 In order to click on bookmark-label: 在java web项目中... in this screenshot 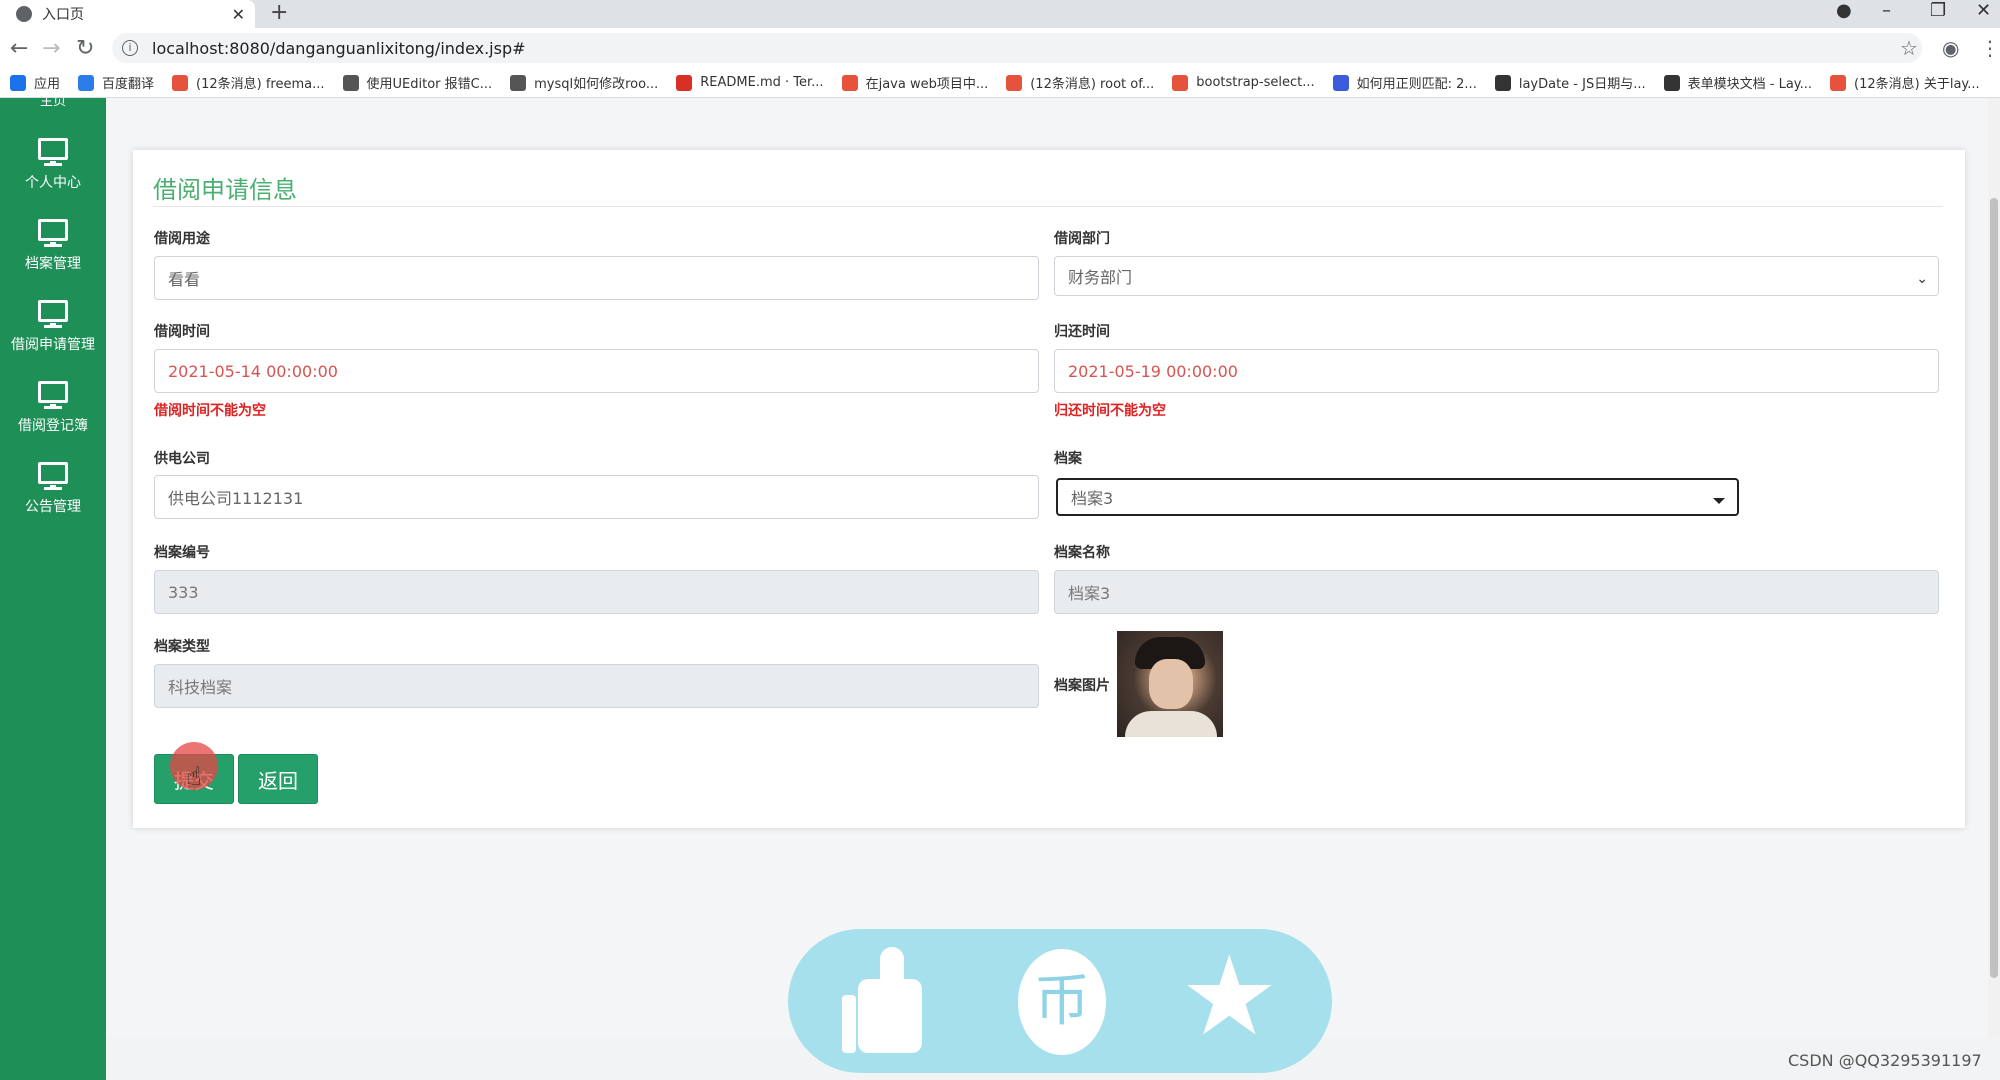, I will do `click(927, 84)`.